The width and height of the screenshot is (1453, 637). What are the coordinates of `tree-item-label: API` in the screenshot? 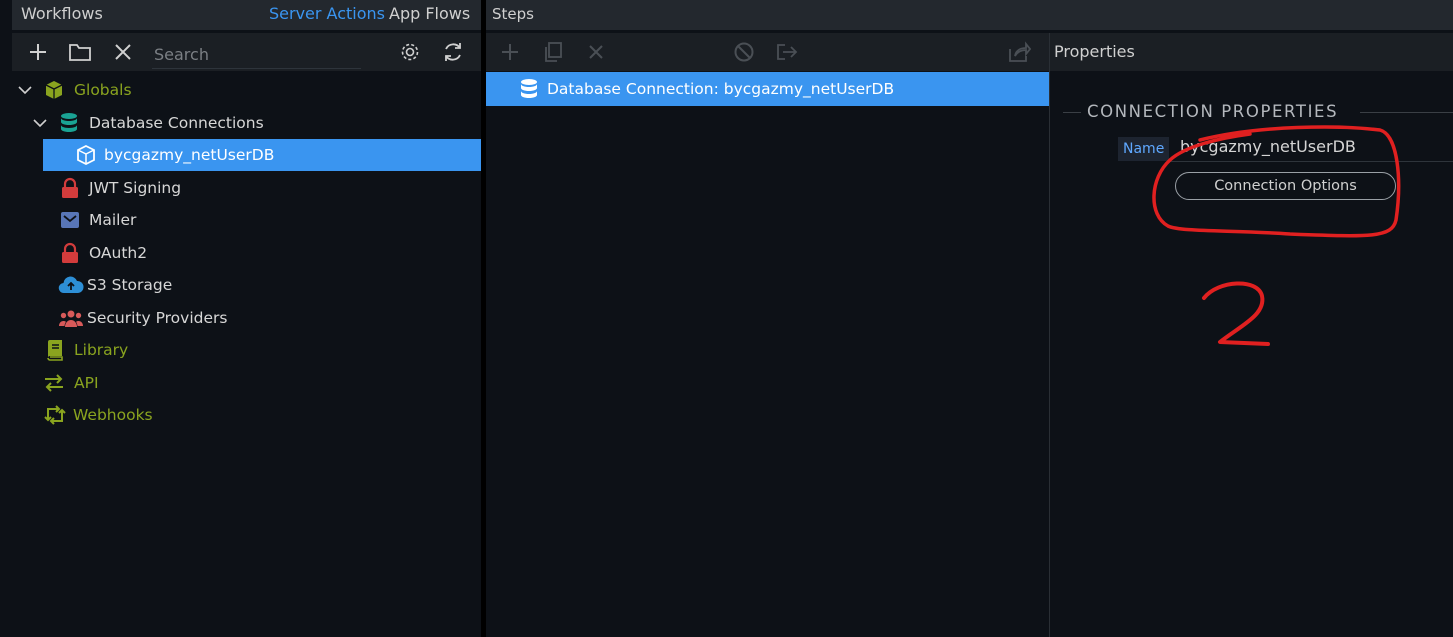 It's located at (86, 383).